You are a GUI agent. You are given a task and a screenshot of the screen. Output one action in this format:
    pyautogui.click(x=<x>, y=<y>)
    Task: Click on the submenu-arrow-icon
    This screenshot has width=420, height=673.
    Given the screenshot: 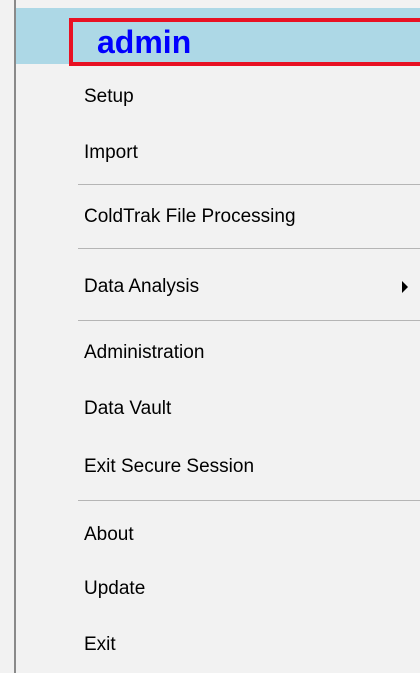 What is the action you would take?
    pyautogui.click(x=405, y=287)
    